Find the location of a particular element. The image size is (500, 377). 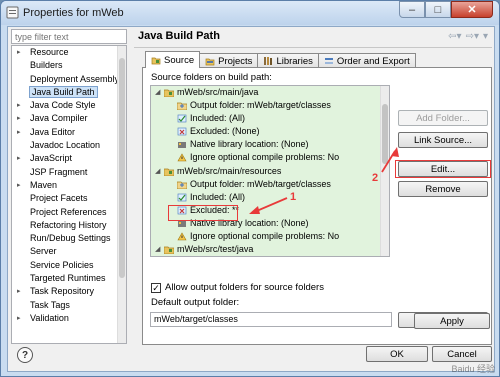

annotation-number-1: 1 is located at coordinates (293, 197).